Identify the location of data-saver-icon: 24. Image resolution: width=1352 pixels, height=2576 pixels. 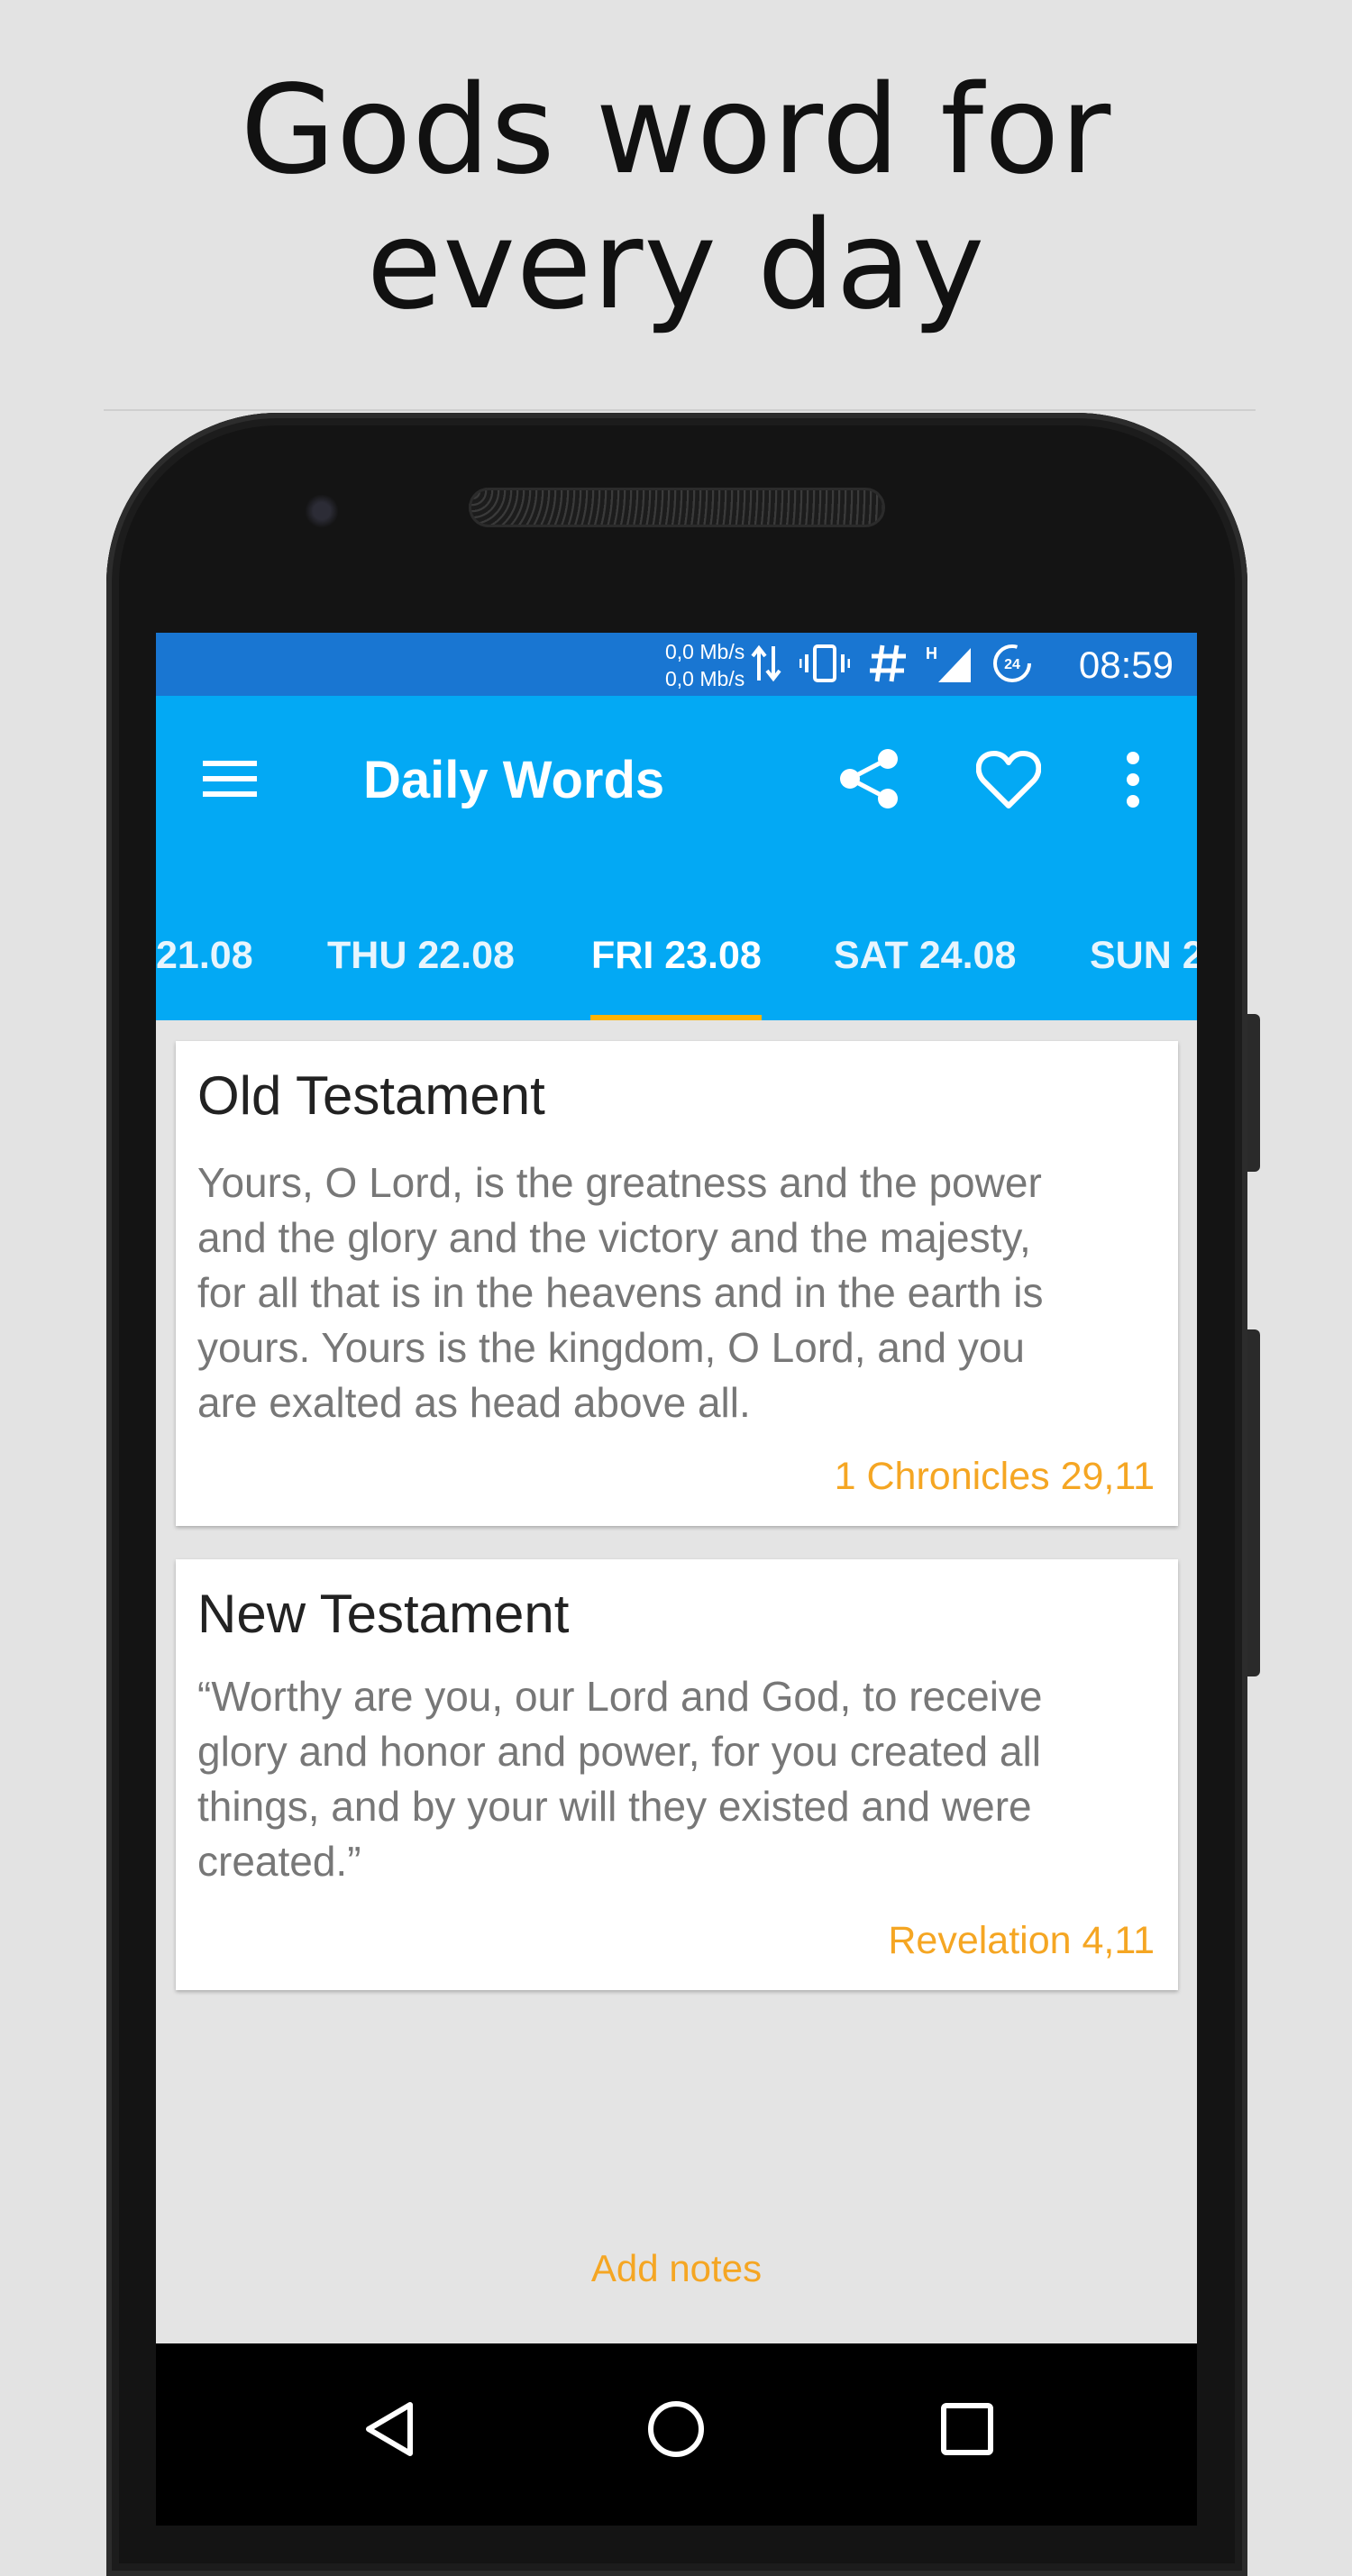
(1012, 663).